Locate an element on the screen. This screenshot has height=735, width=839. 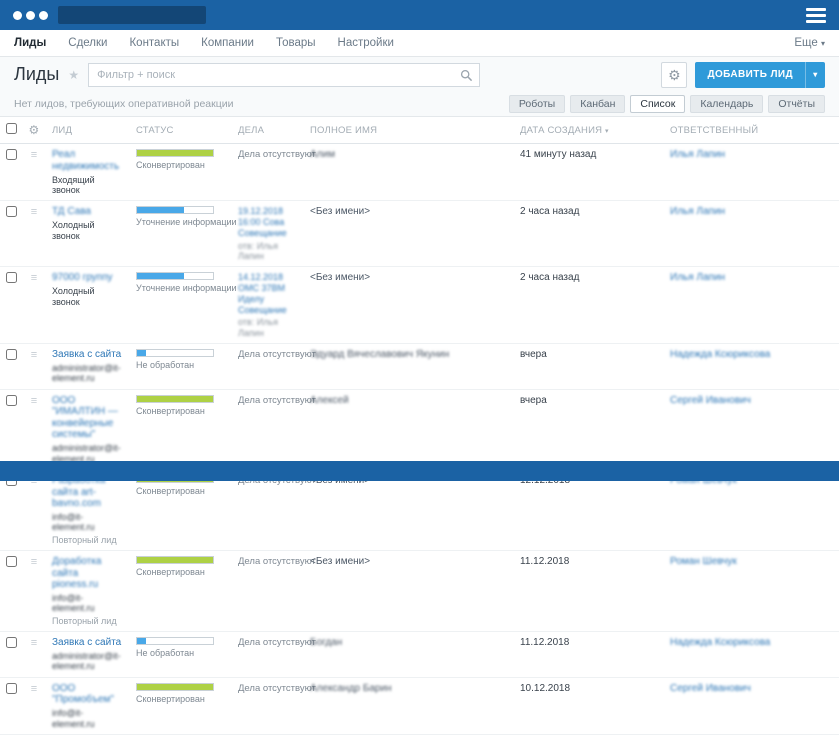
responsible-link: Роман Шевчук is located at coordinates (703, 561).